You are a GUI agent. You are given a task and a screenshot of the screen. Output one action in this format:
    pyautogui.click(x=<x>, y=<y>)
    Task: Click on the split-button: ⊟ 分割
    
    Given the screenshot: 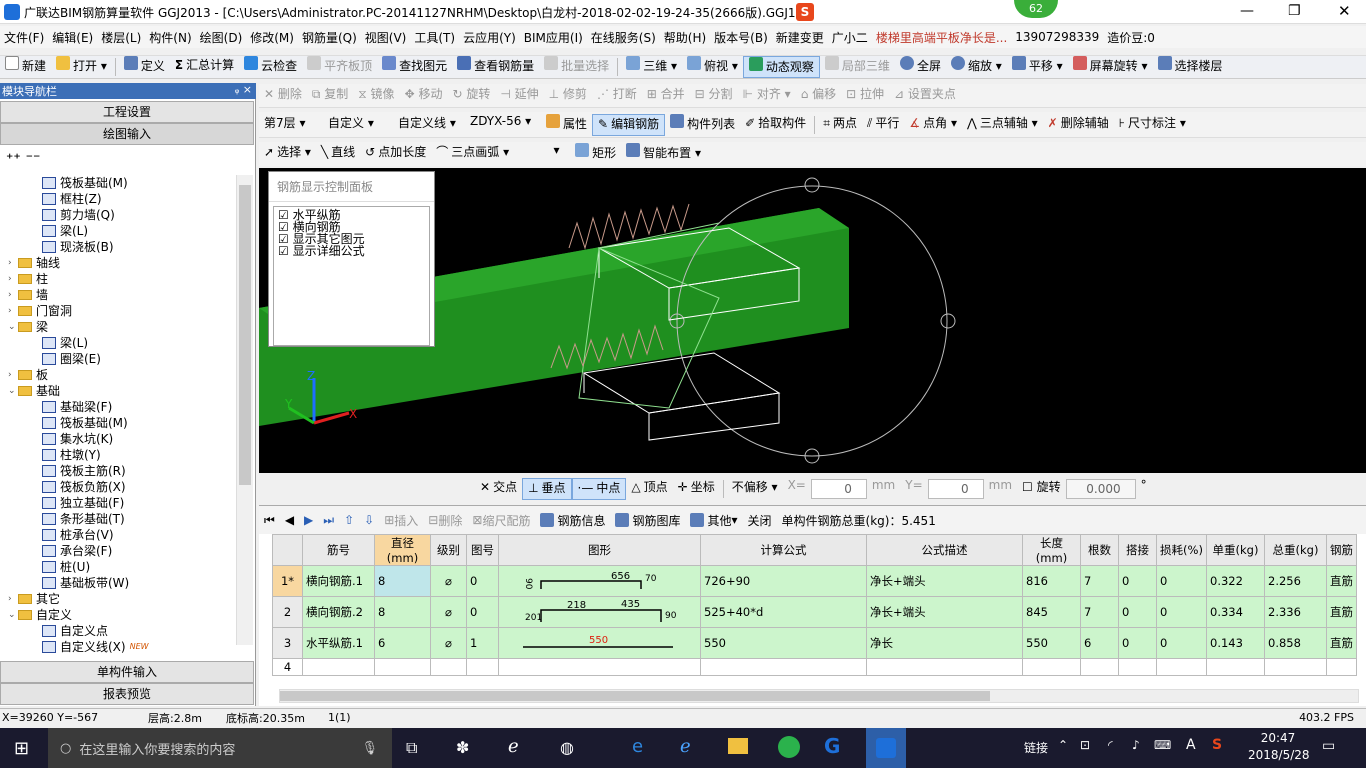 What is the action you would take?
    pyautogui.click(x=714, y=96)
    